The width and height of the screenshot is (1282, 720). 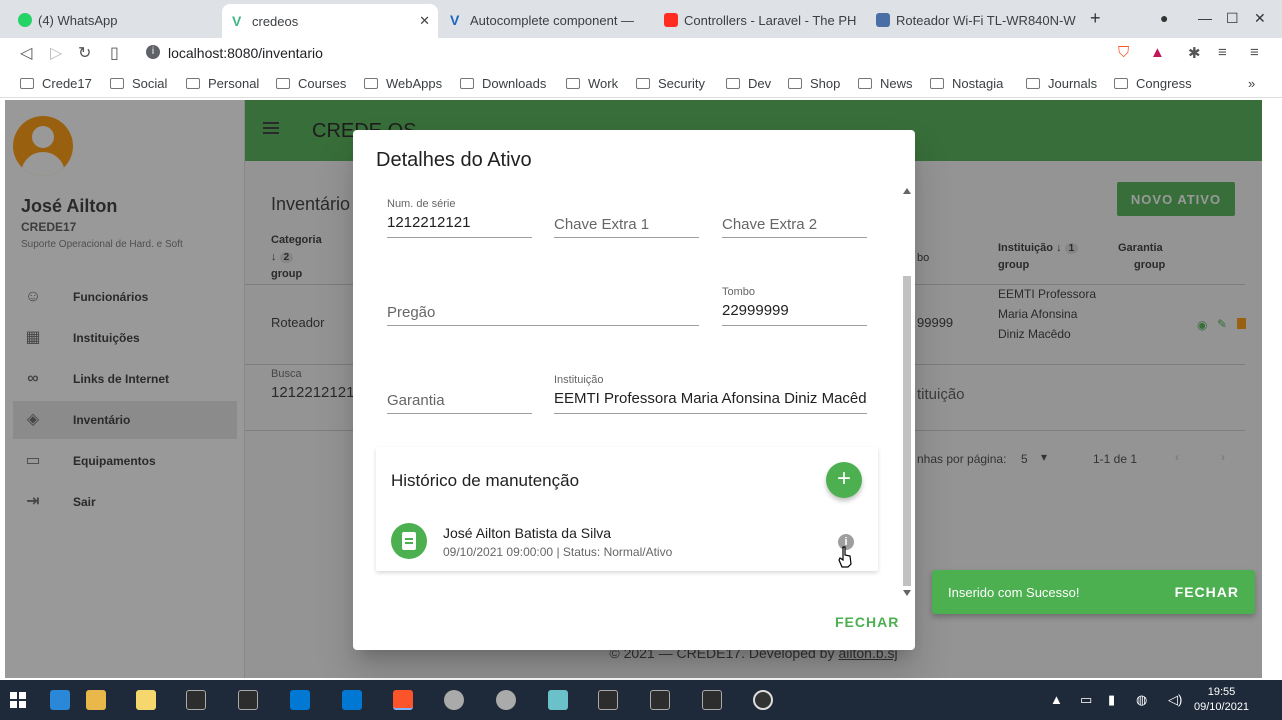 What do you see at coordinates (403, 700) in the screenshot?
I see `brave-browser-icon` at bounding box center [403, 700].